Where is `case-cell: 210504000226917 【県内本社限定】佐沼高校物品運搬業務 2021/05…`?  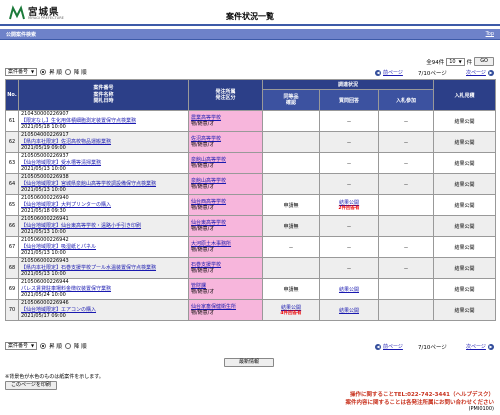 case-cell: 210504000226917 【県内本社限定】佐沼高校物品運搬業務 2021/05… is located at coordinates (103, 142).